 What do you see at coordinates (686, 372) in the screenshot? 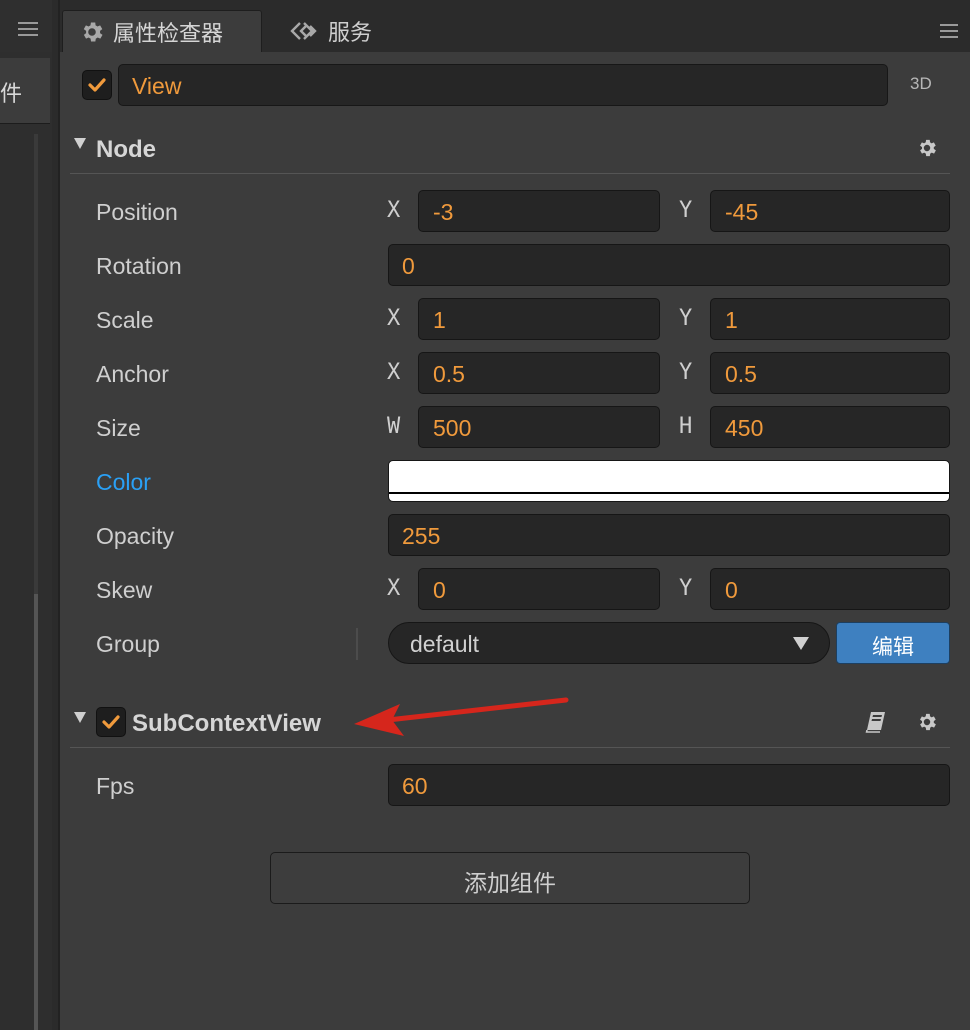
I see `anchor-y-axis-label: Y` at bounding box center [686, 372].